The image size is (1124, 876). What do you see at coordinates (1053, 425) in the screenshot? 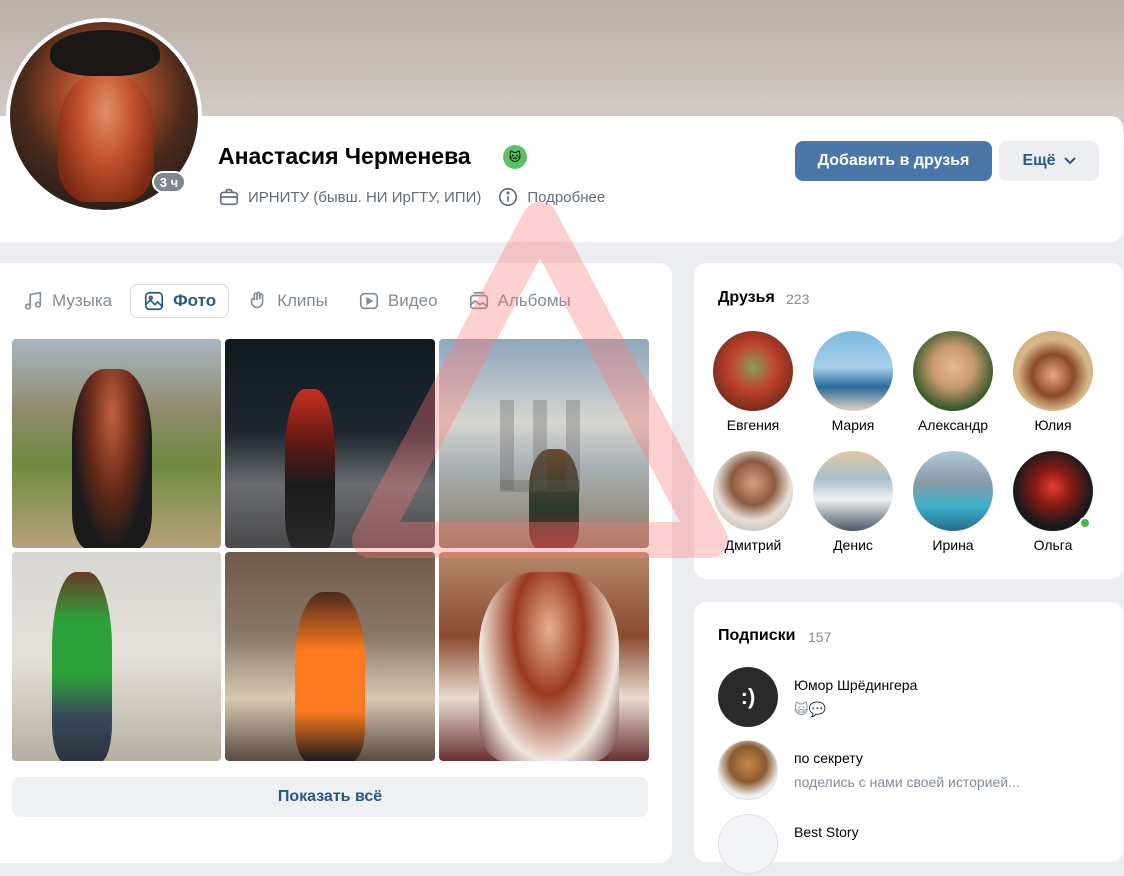
I see `friend-name: Юлия` at bounding box center [1053, 425].